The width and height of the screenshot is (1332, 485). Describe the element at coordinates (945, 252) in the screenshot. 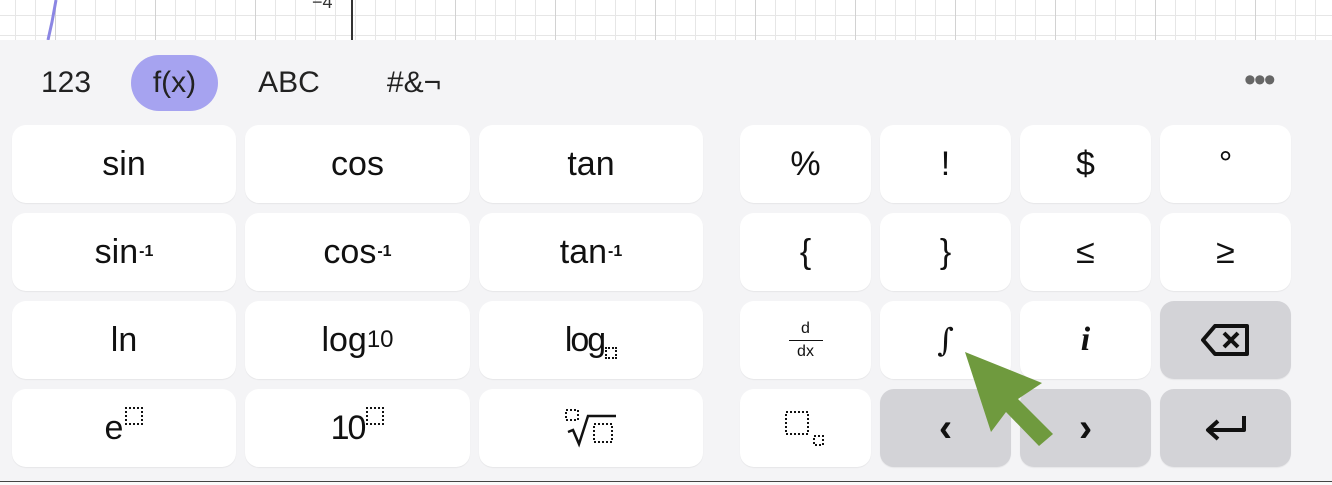

I see `key-right-brace: }` at that location.